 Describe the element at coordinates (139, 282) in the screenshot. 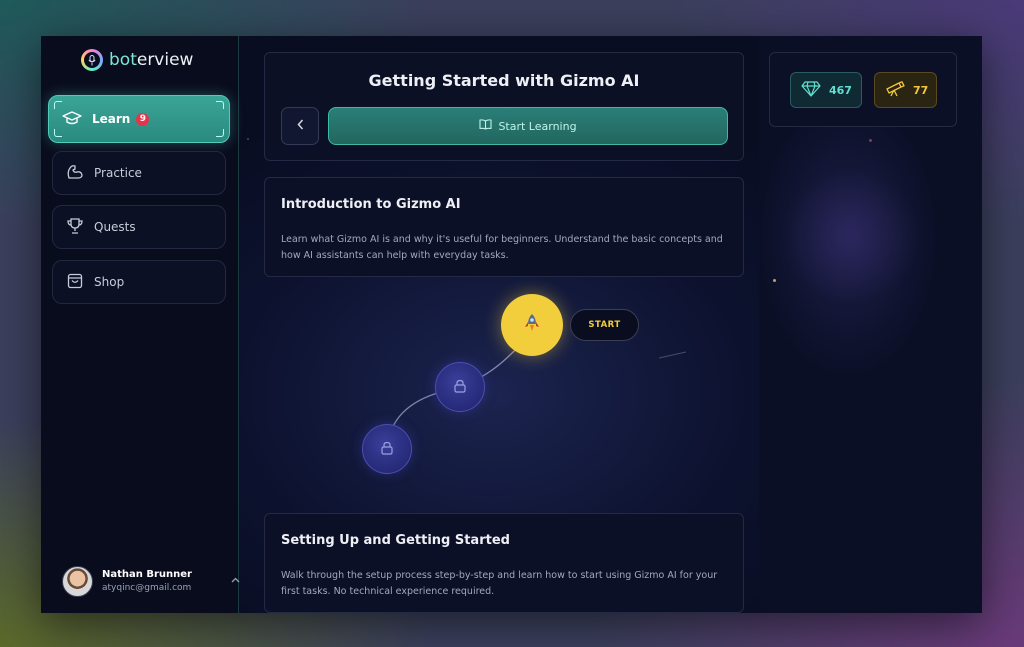

I see `sidebar-item-shop: Shop` at that location.